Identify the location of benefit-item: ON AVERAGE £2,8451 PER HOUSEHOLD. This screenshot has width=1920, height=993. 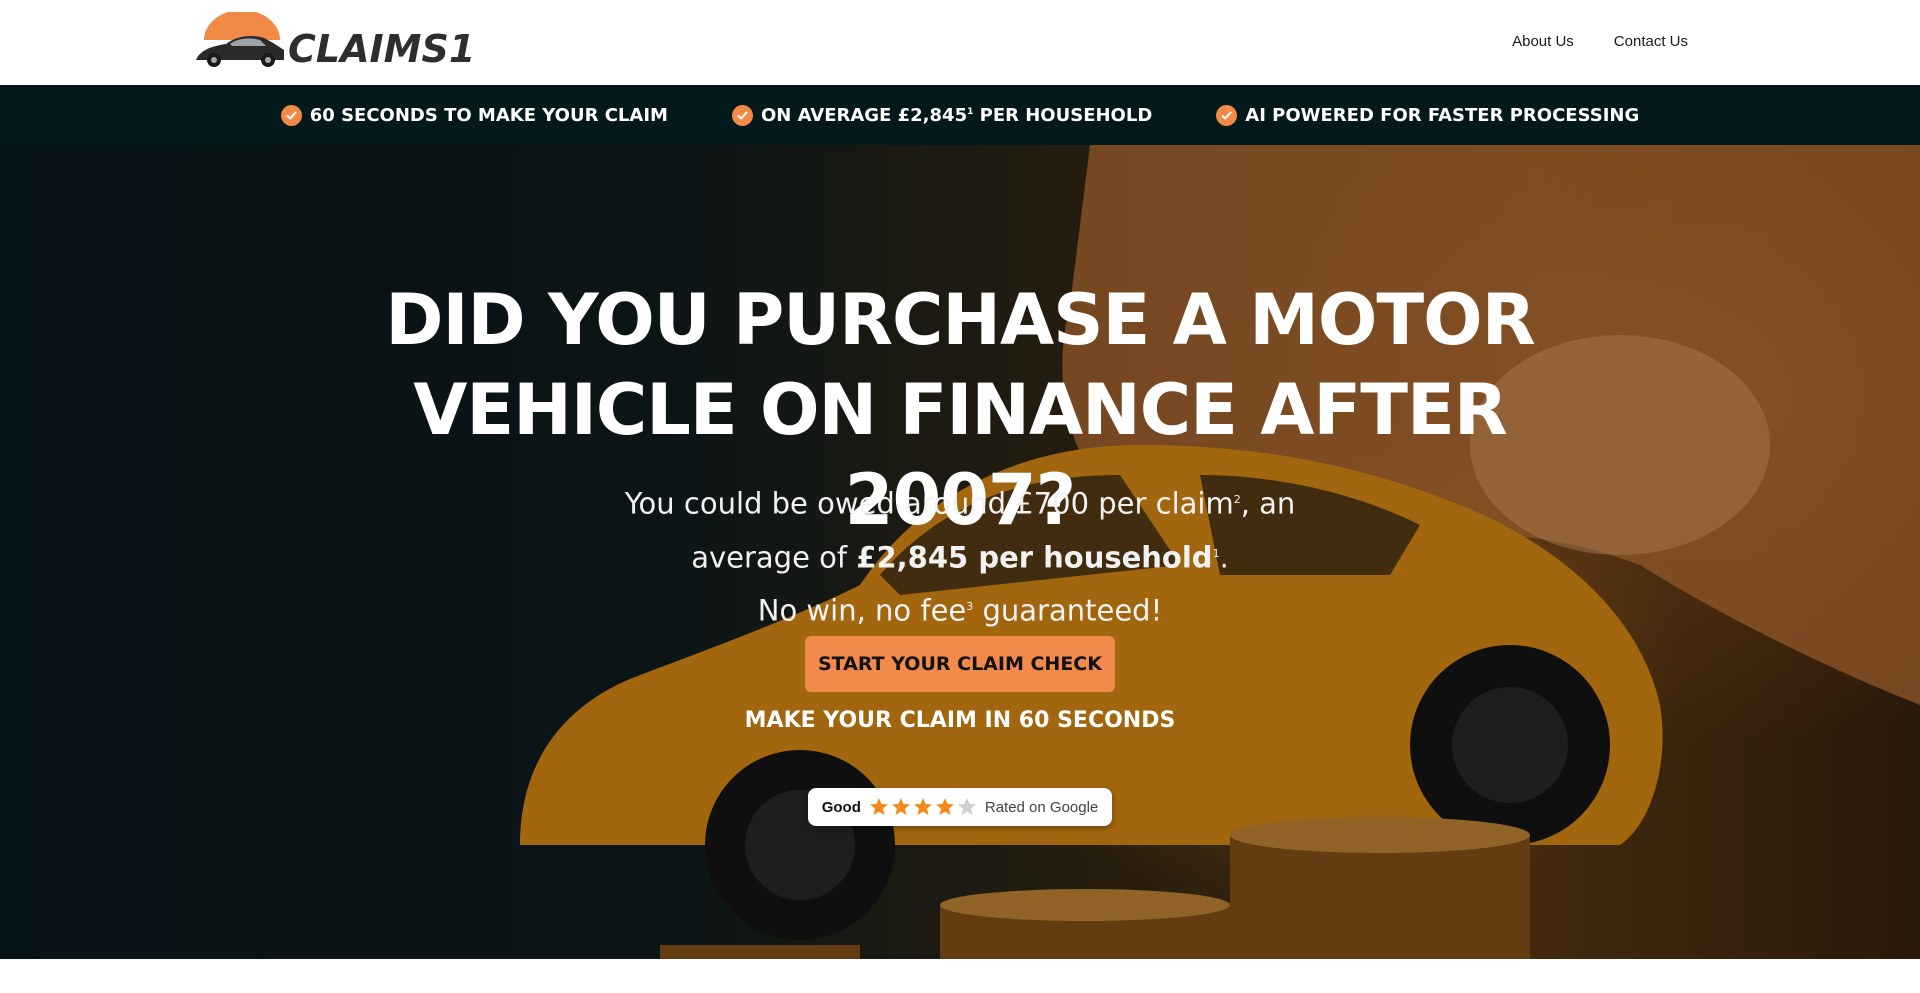
(942, 115).